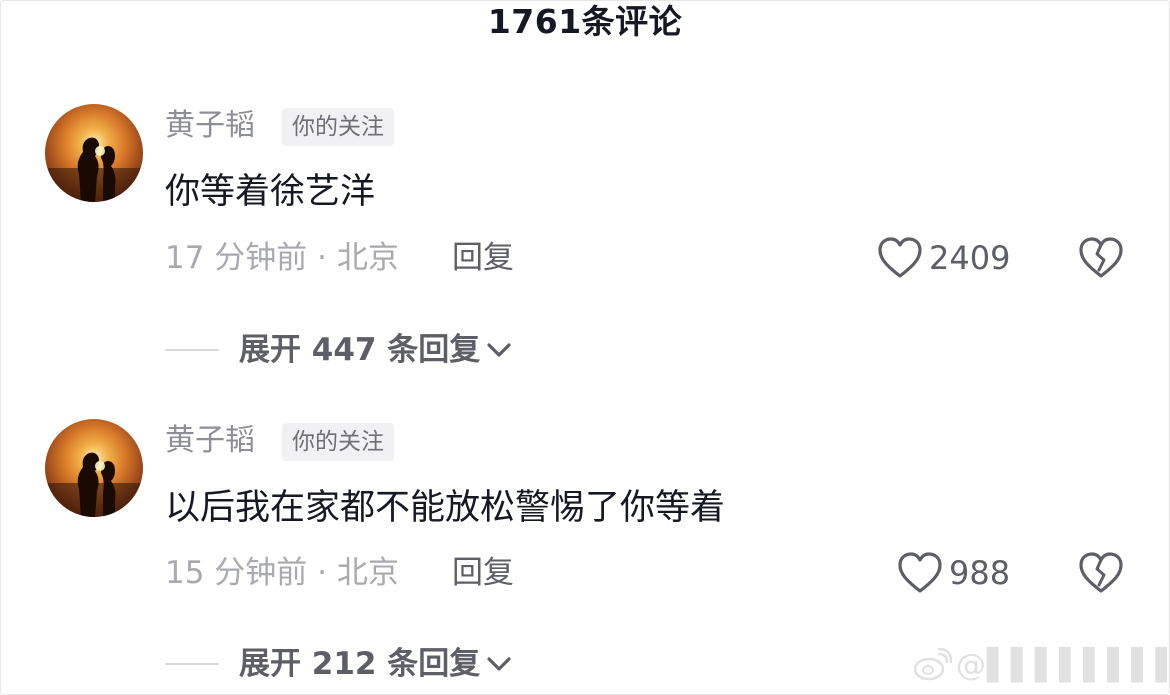 This screenshot has width=1170, height=695. Describe the element at coordinates (338, 442) in the screenshot. I see `following-badge: 你的关注` at that location.